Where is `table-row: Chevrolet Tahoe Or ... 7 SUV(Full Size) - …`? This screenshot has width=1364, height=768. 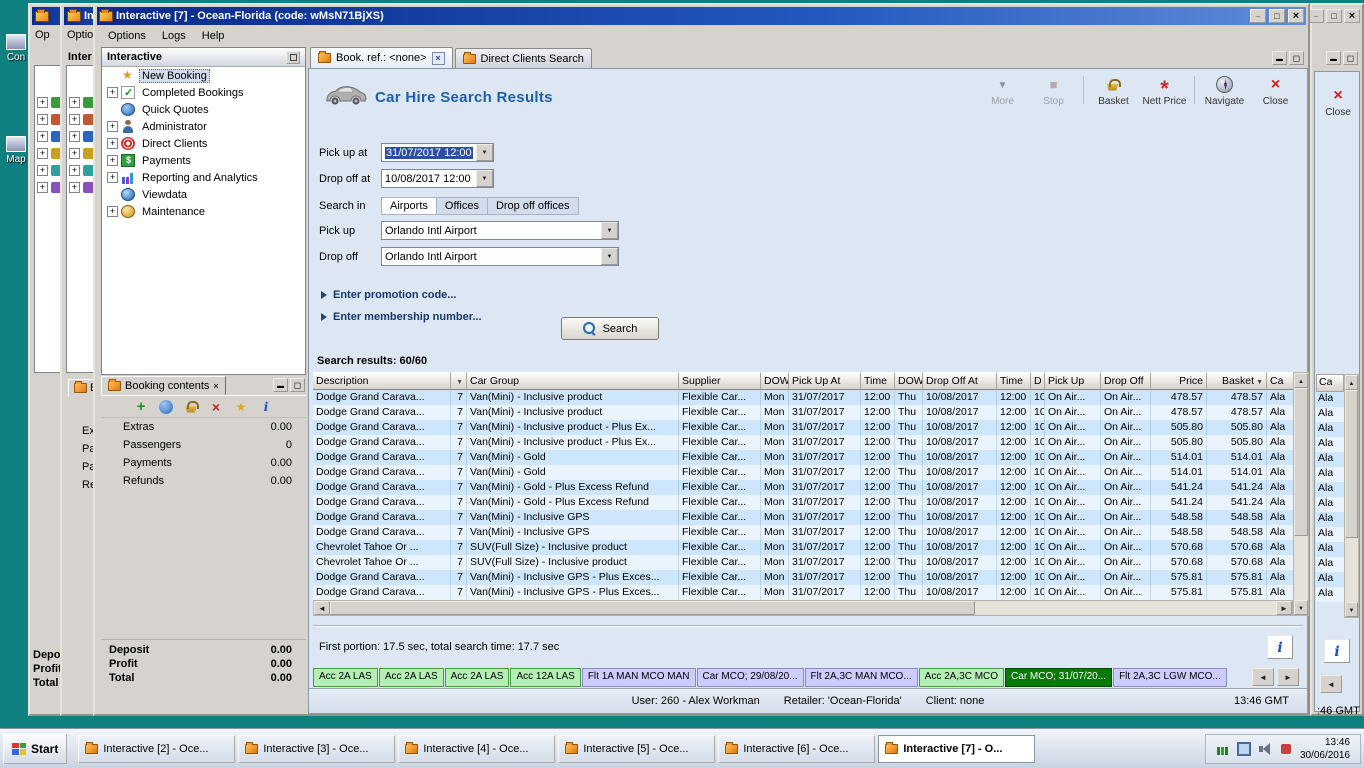
table-row: Chevrolet Tahoe Or ... 7 SUV(Full Size) - … is located at coordinates (803, 562).